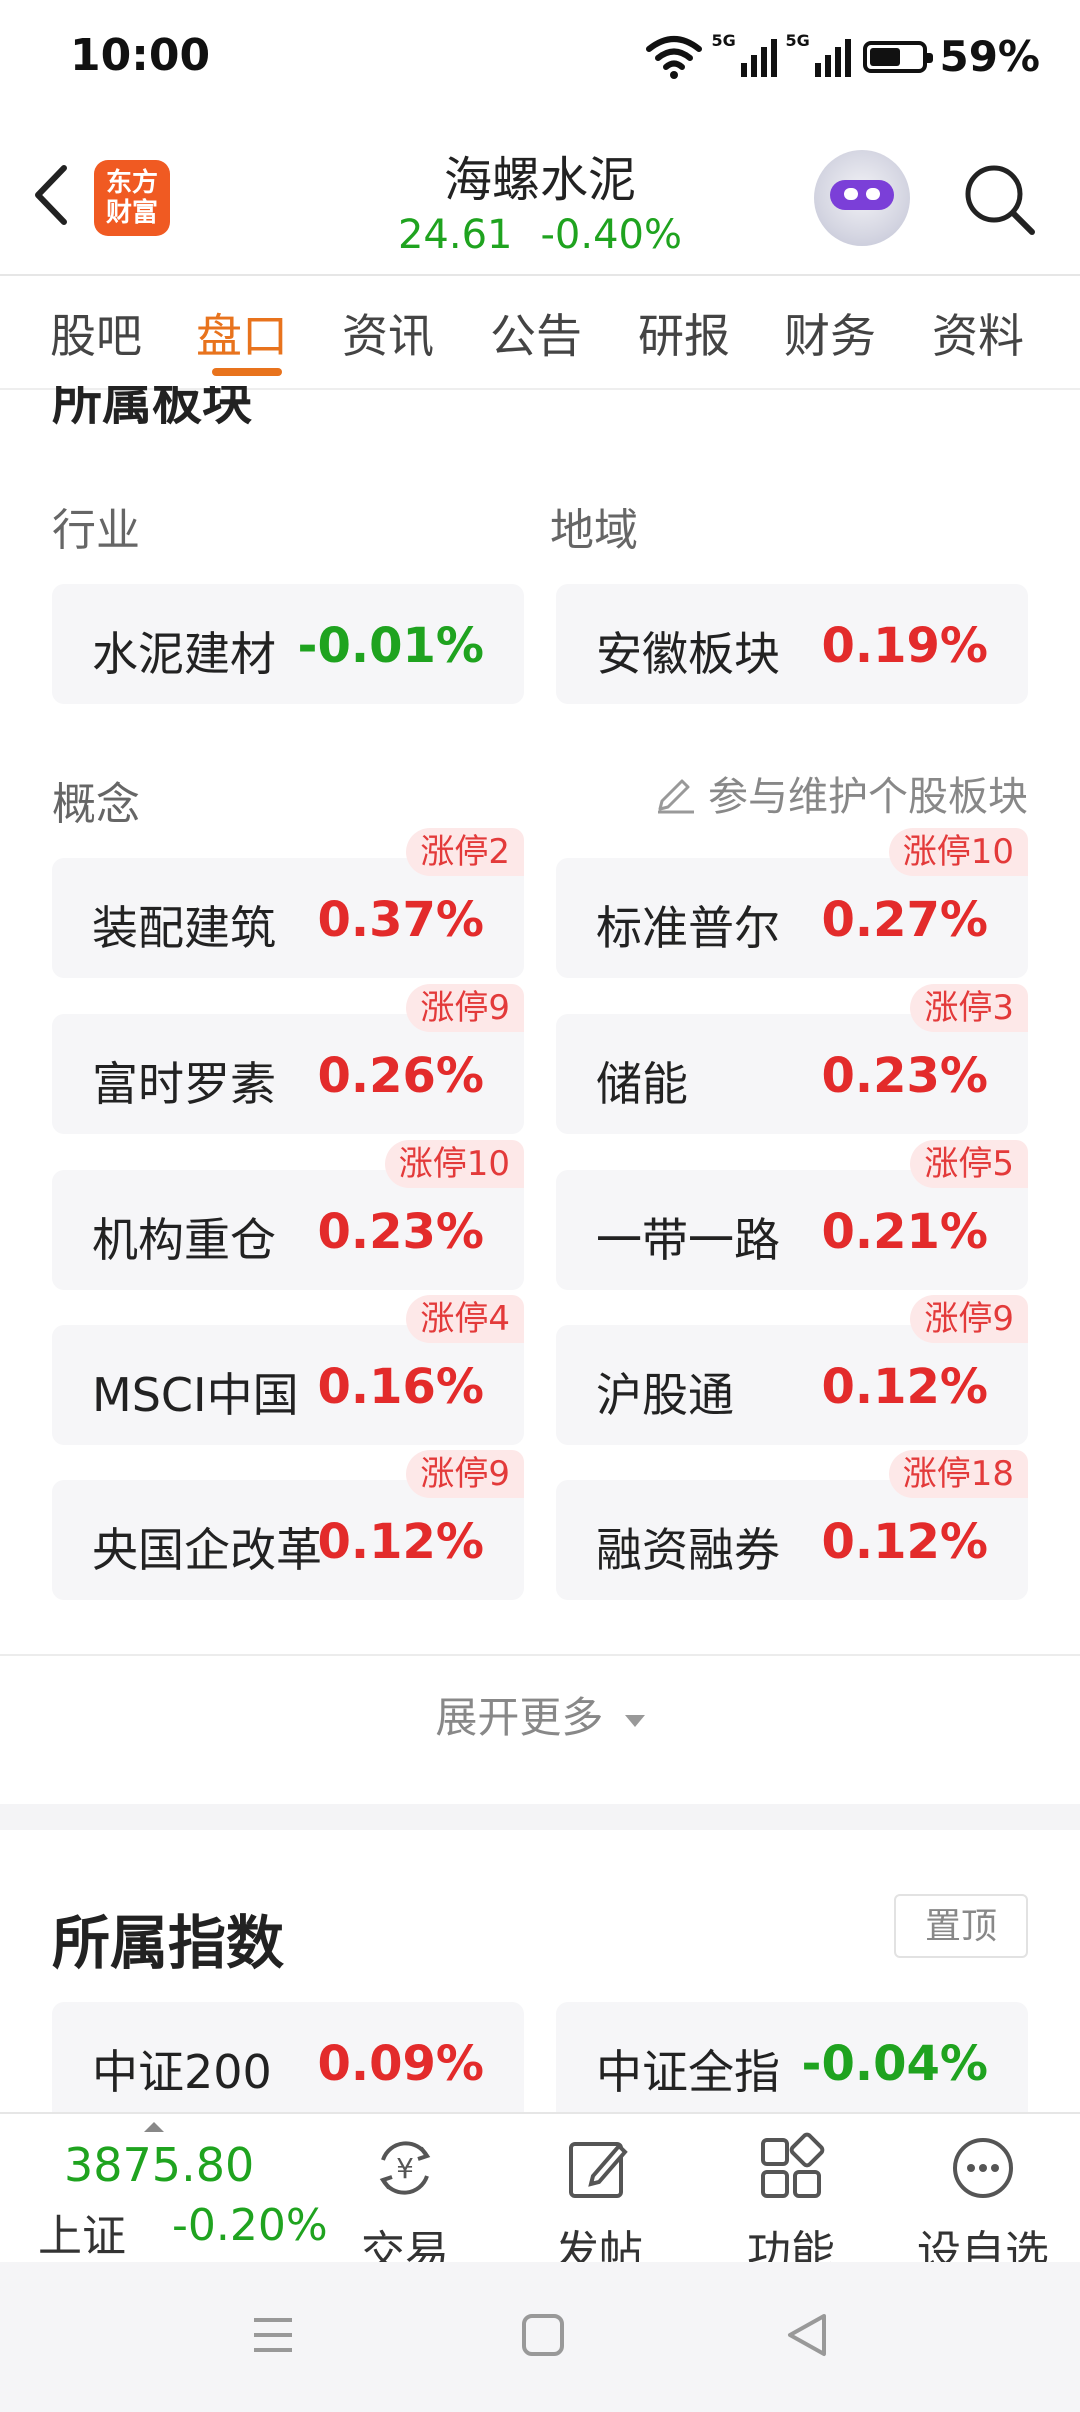 Image resolution: width=1080 pixels, height=2412 pixels. I want to click on stock-price: 24.61, so click(455, 235).